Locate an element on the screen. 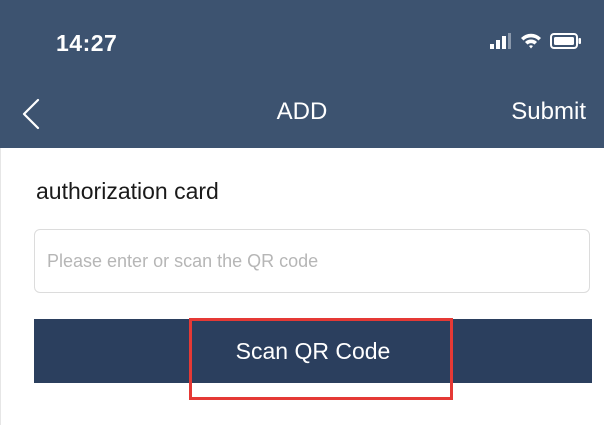  wifi-icon is located at coordinates (531, 43).